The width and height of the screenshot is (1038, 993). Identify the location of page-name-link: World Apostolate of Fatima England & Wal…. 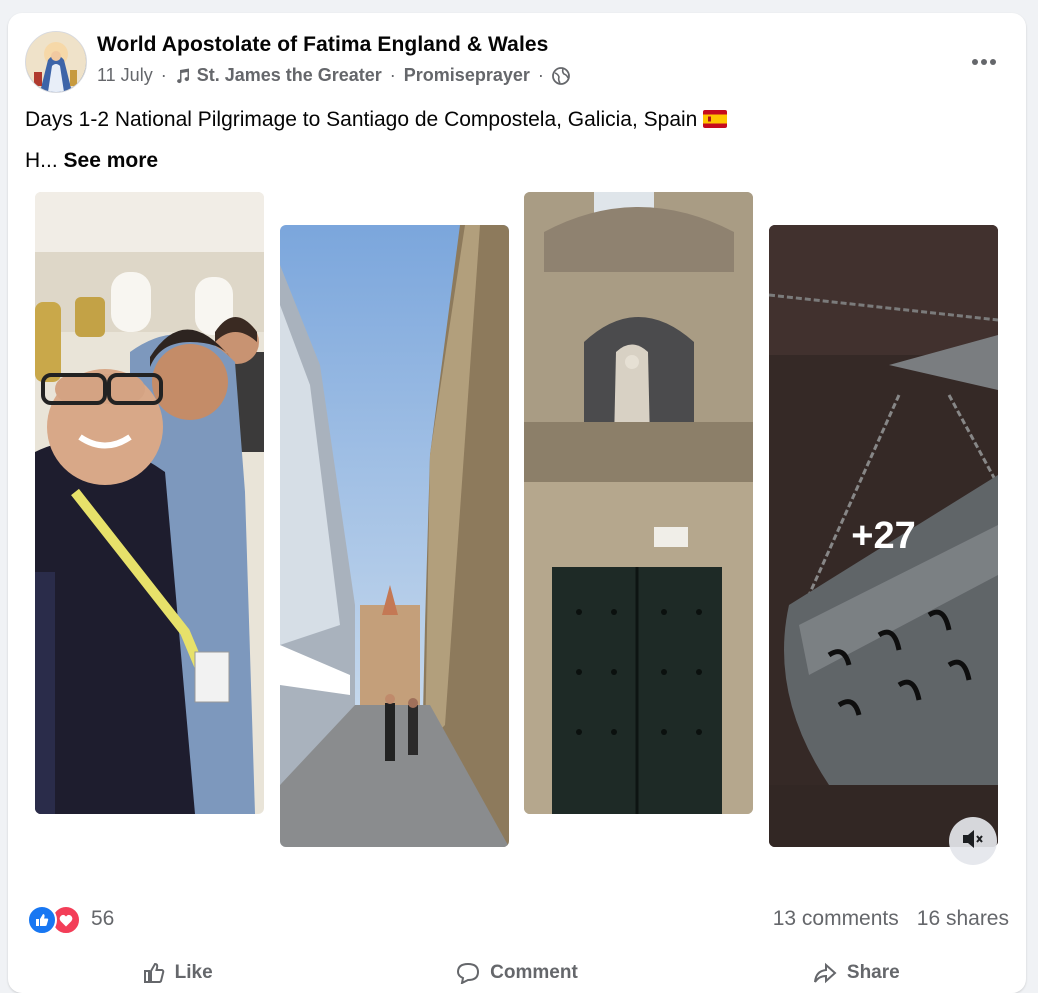
(322, 45).